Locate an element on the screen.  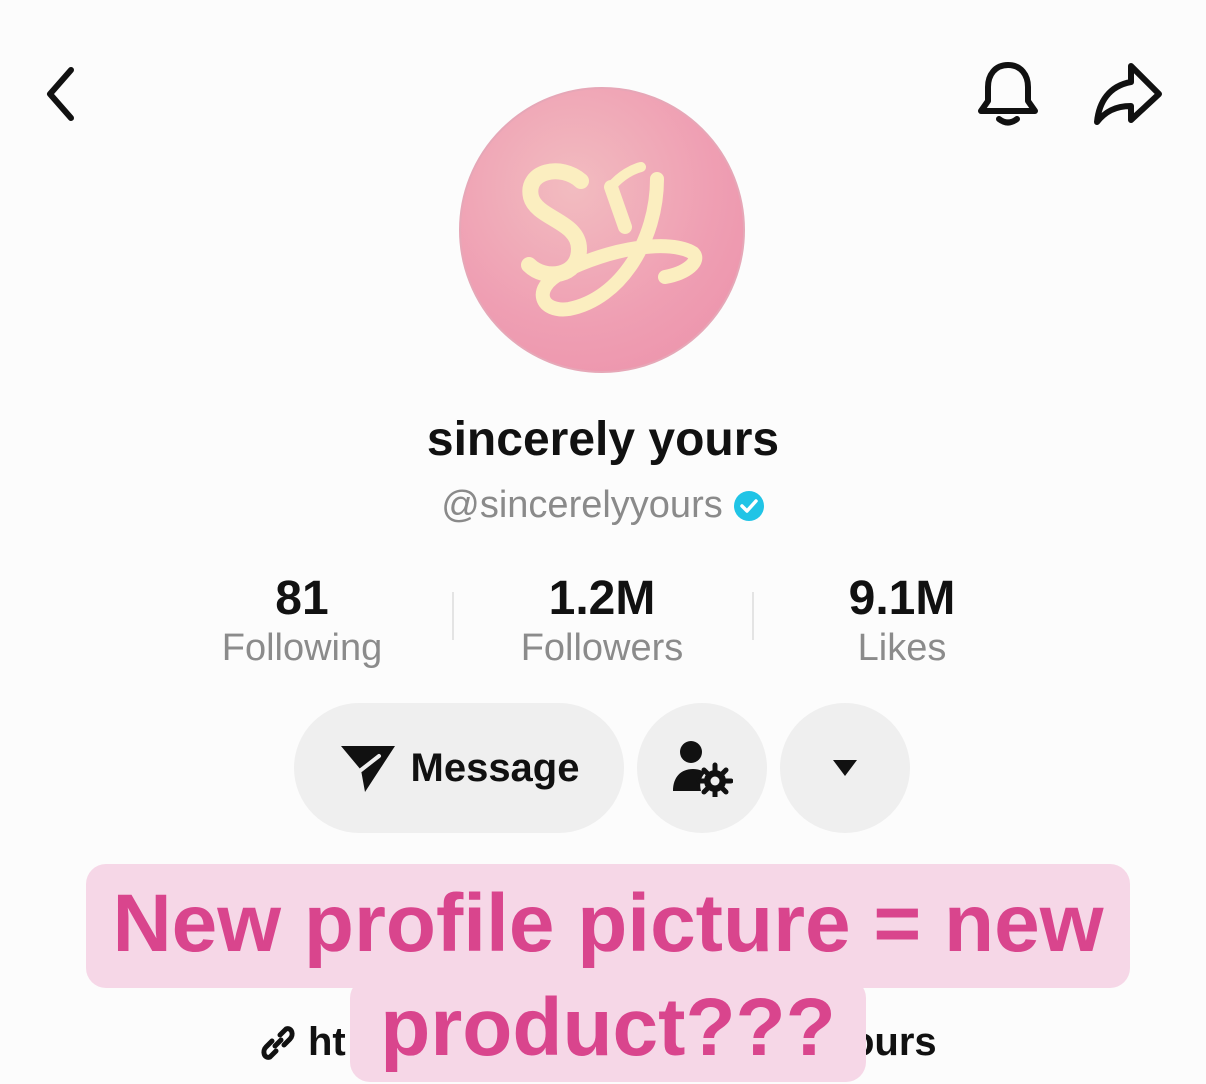
stat-label: Followers is located at coordinates (602, 648).